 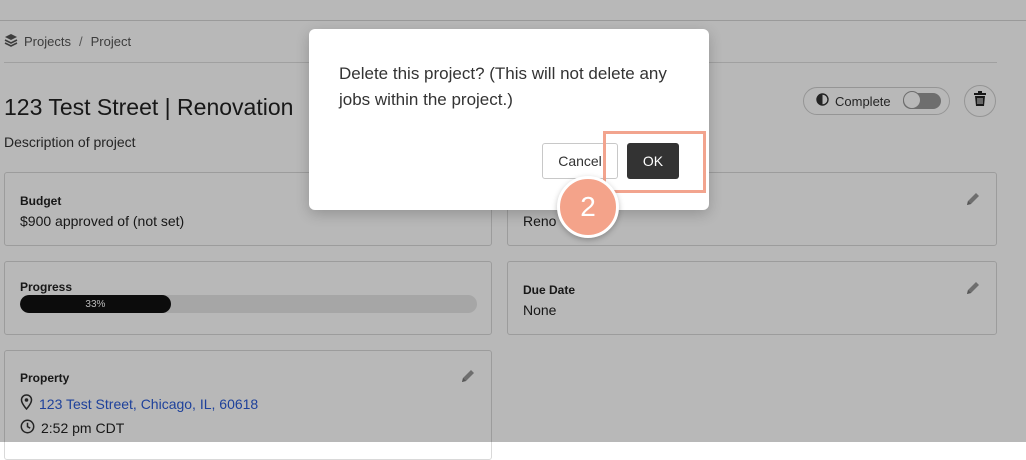 I want to click on step-number-badge: 2, so click(x=588, y=207).